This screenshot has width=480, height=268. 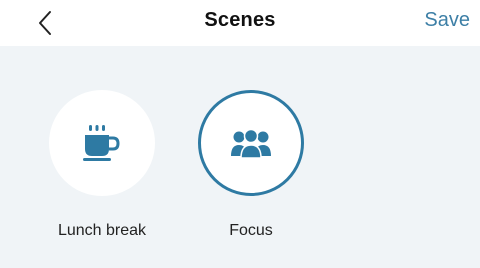 I want to click on coffee-cup-icon, so click(x=101, y=143).